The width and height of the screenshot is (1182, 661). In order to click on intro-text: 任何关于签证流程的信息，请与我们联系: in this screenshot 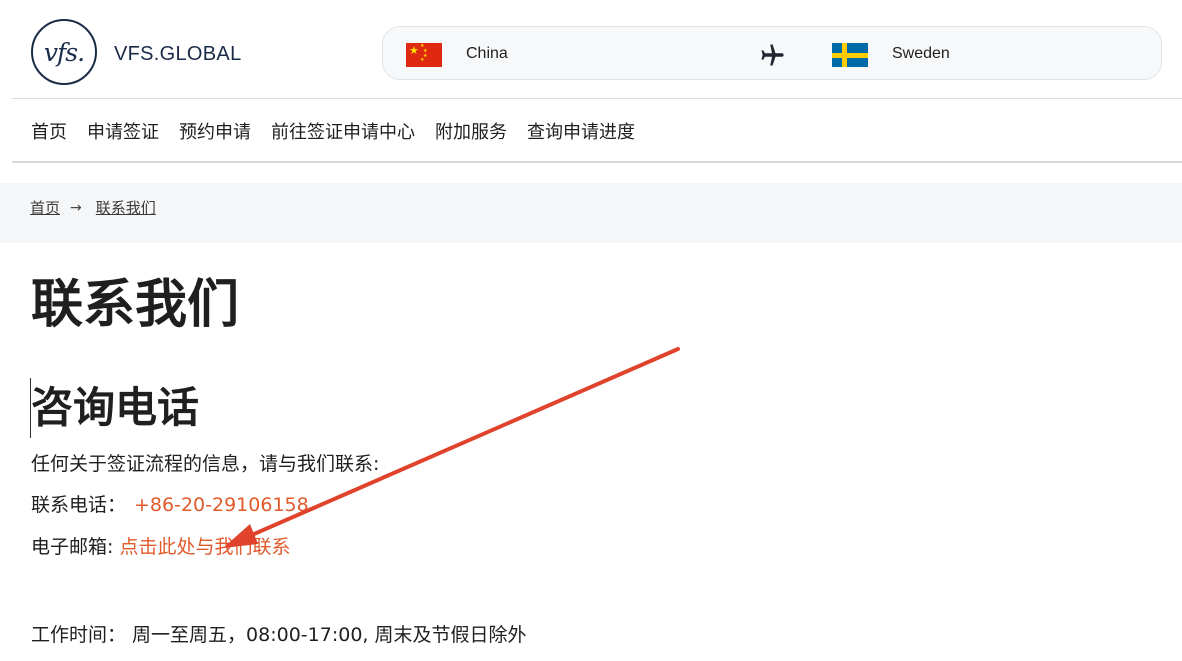, I will do `click(205, 464)`.